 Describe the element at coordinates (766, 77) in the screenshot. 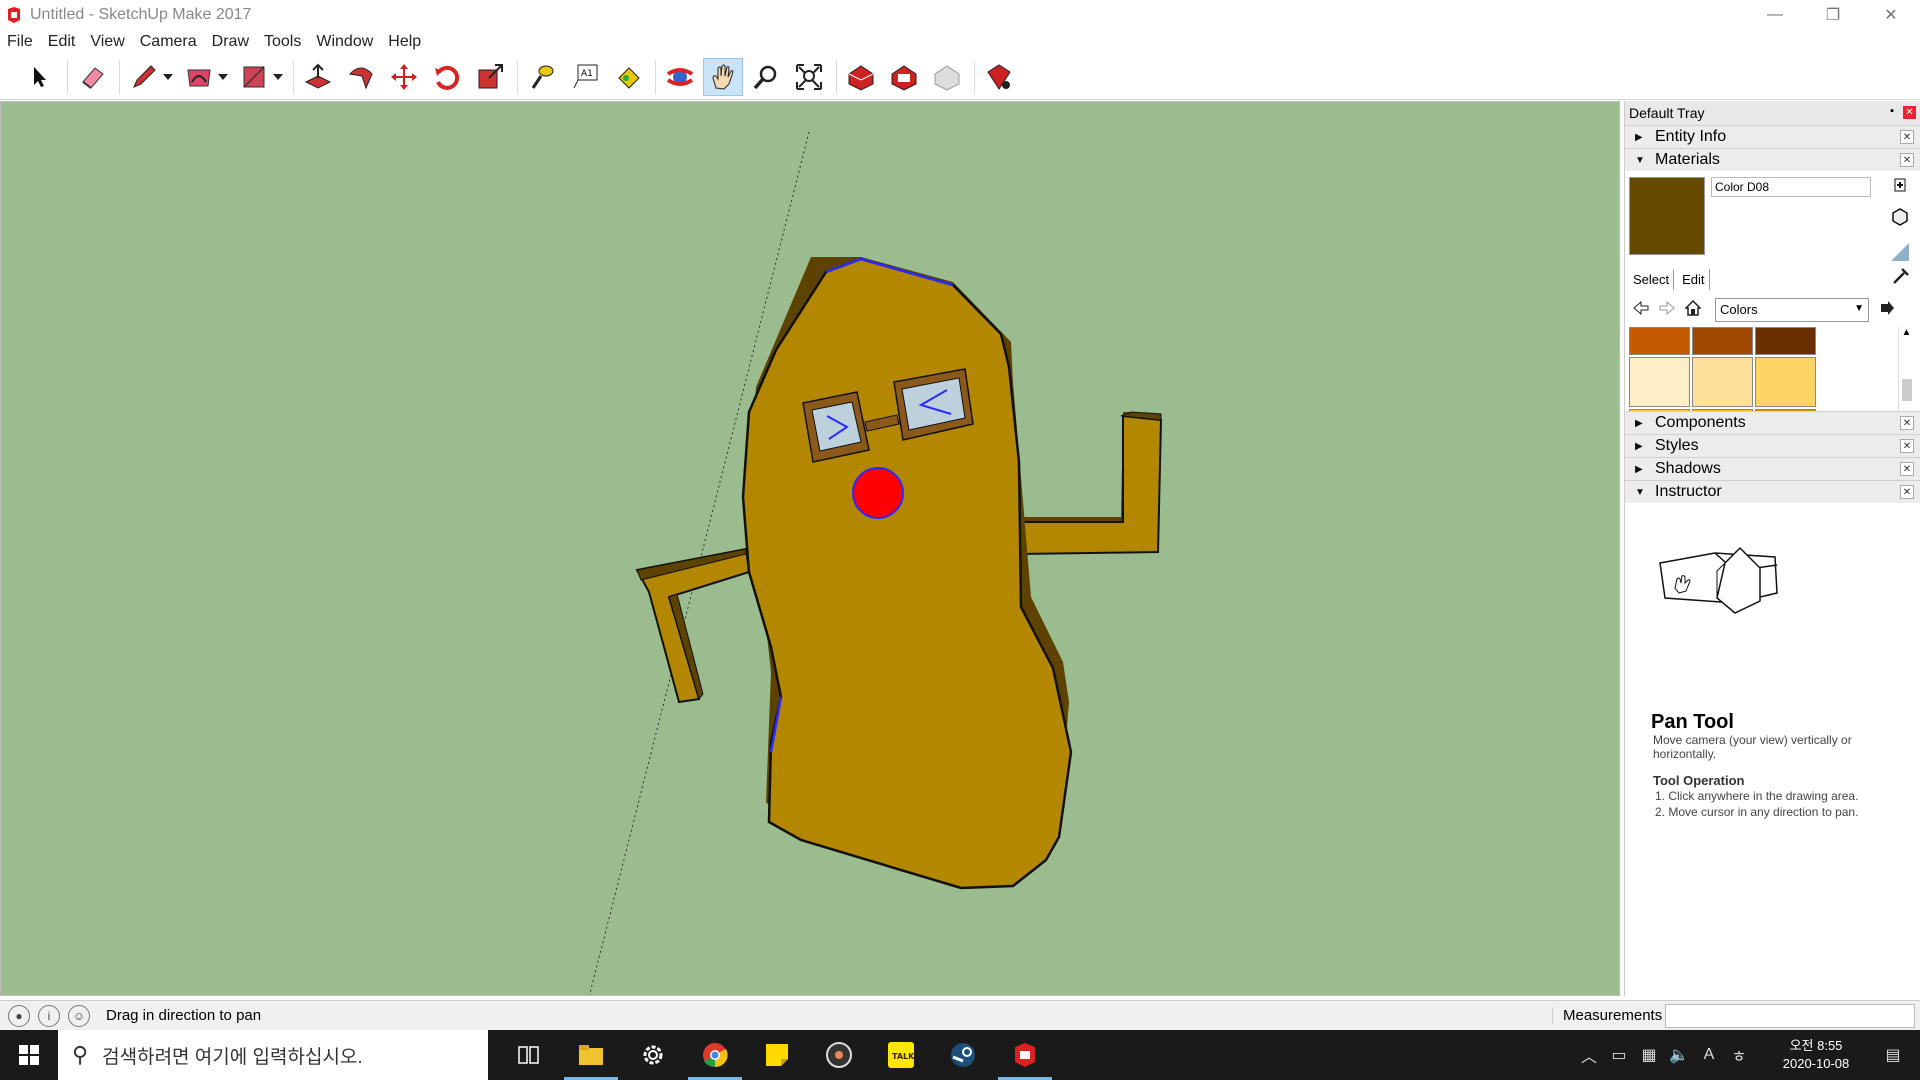

I see `zoom-tool-button` at that location.